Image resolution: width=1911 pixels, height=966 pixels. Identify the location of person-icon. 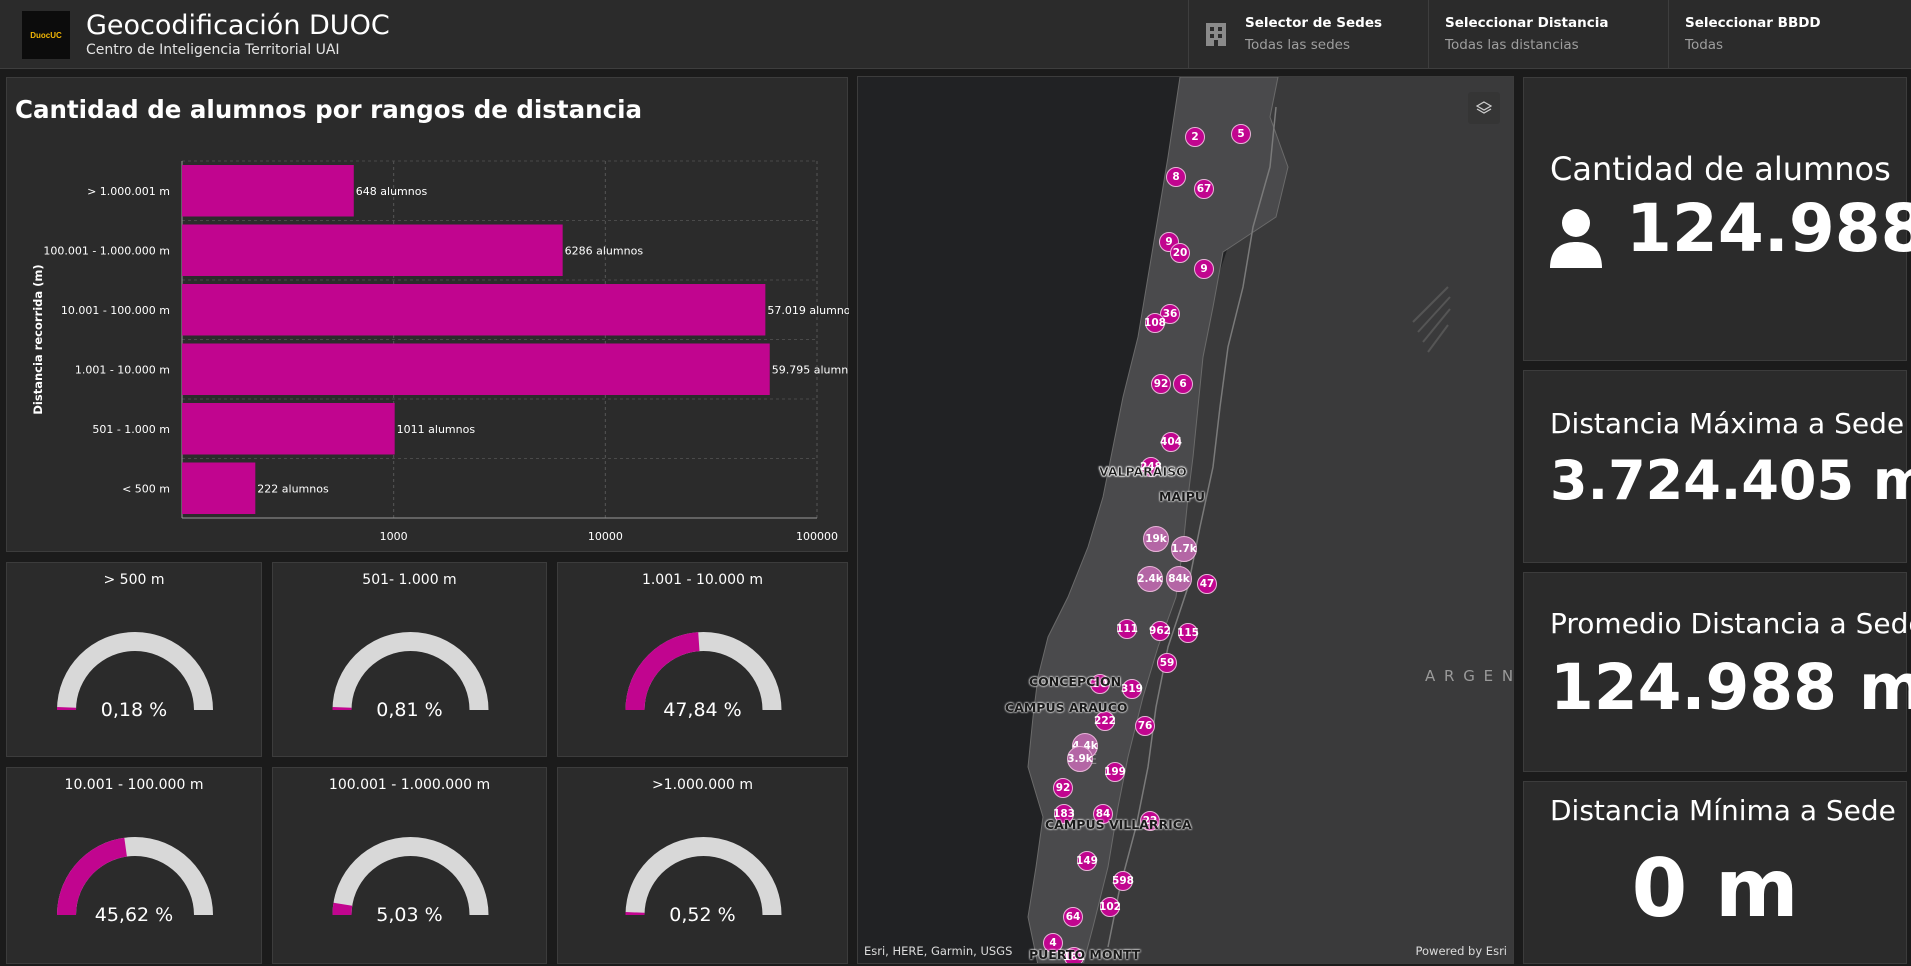
(1576, 238).